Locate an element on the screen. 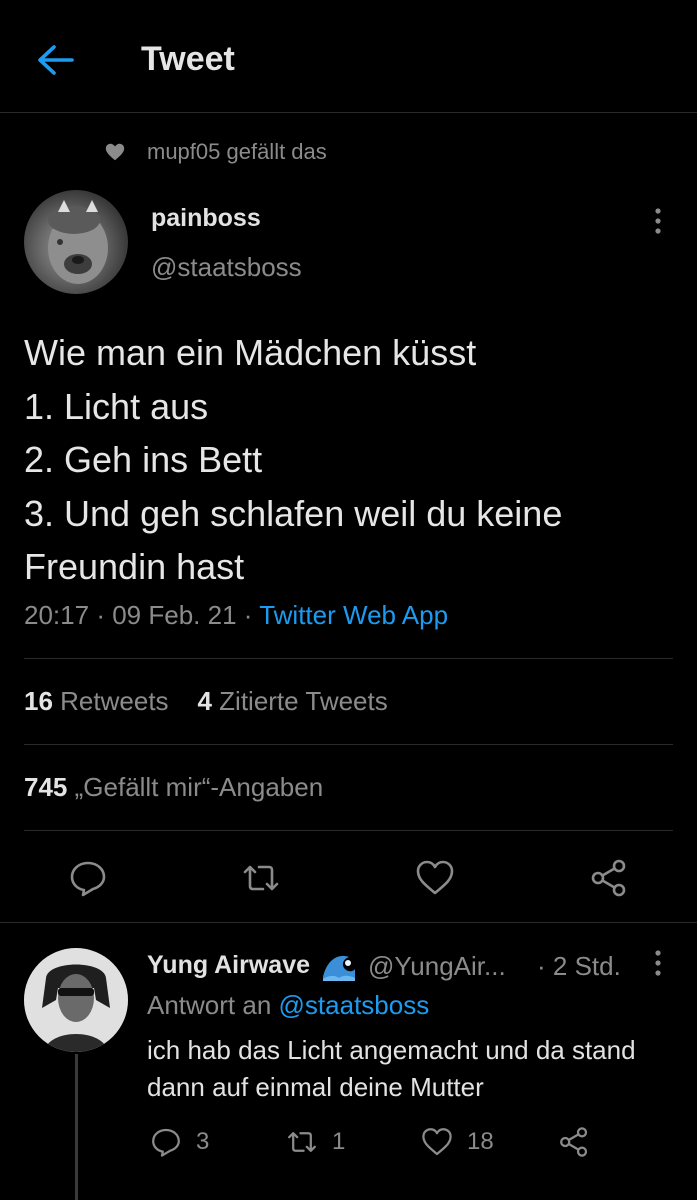  reply-author-avatar is located at coordinates (76, 1000).